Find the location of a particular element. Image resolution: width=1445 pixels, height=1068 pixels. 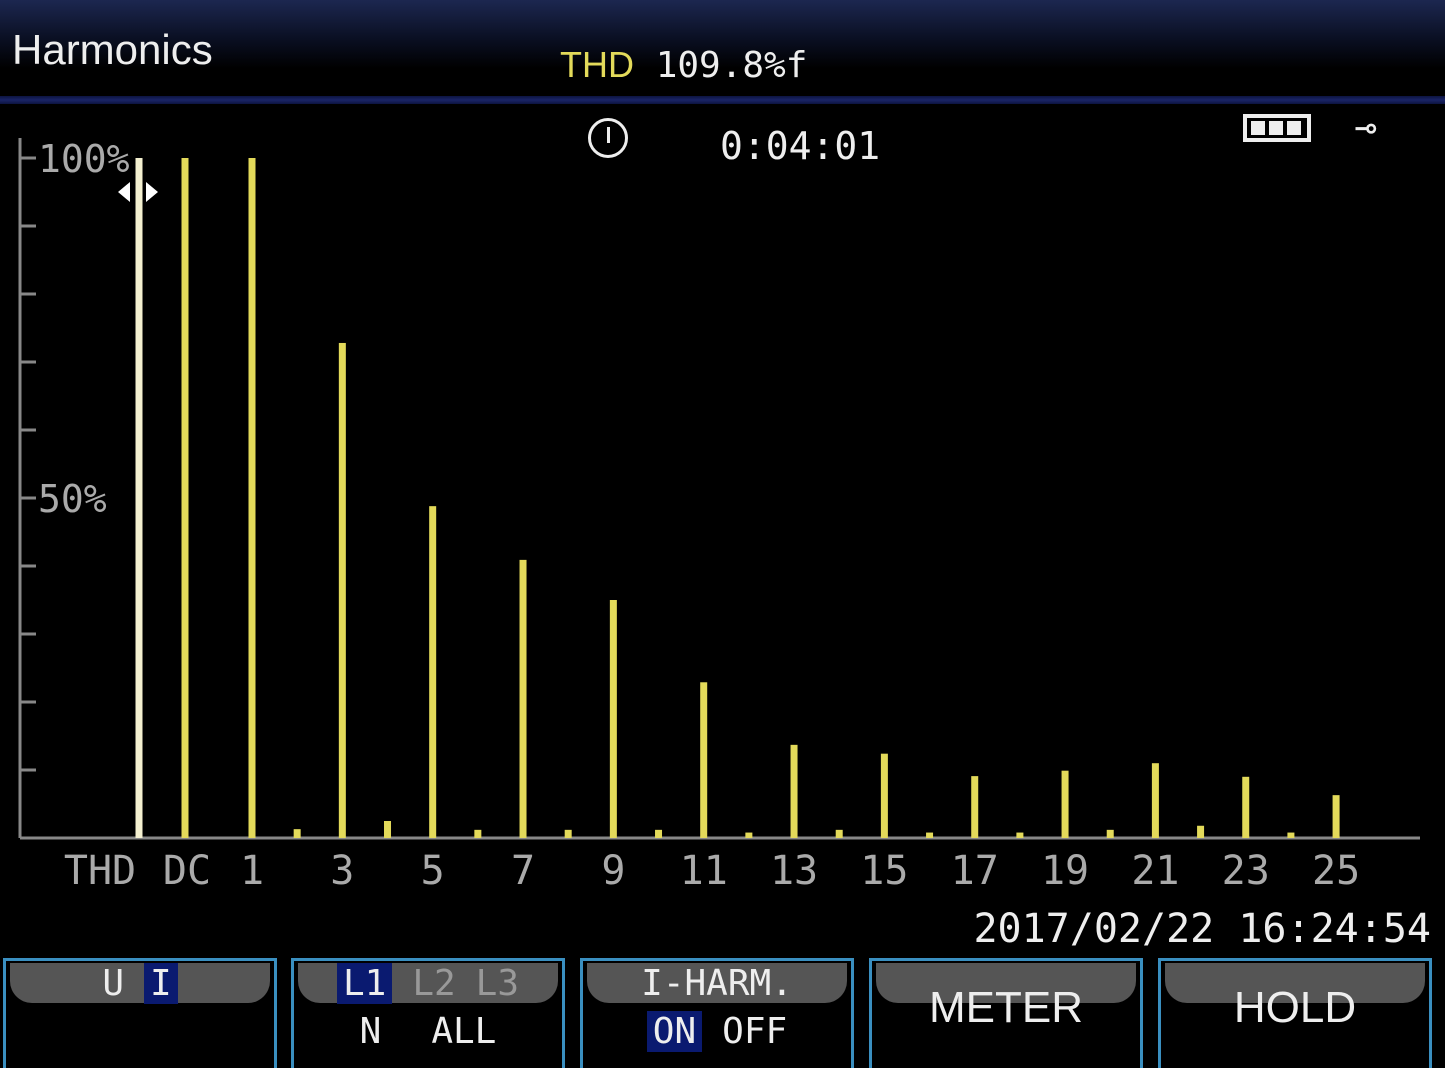

x-tick-label: 3 is located at coordinates (342, 871).